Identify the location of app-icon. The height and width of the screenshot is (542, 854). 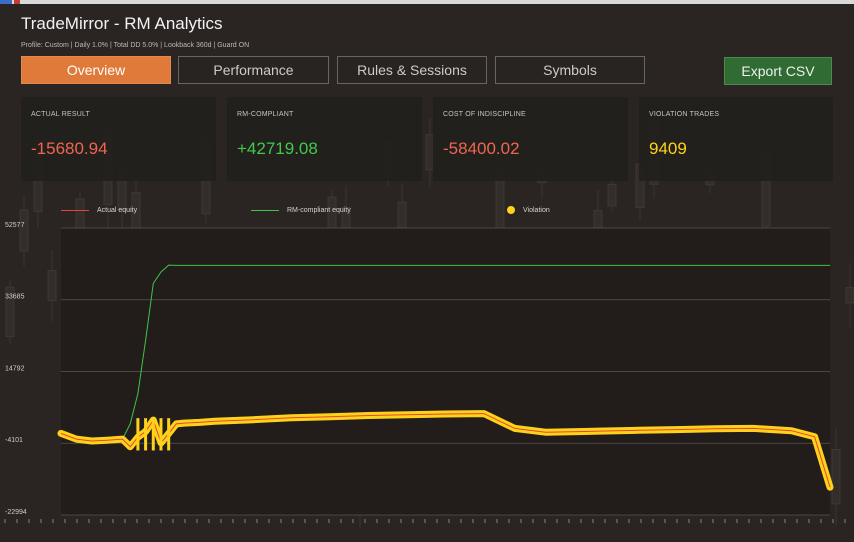
(6, 2).